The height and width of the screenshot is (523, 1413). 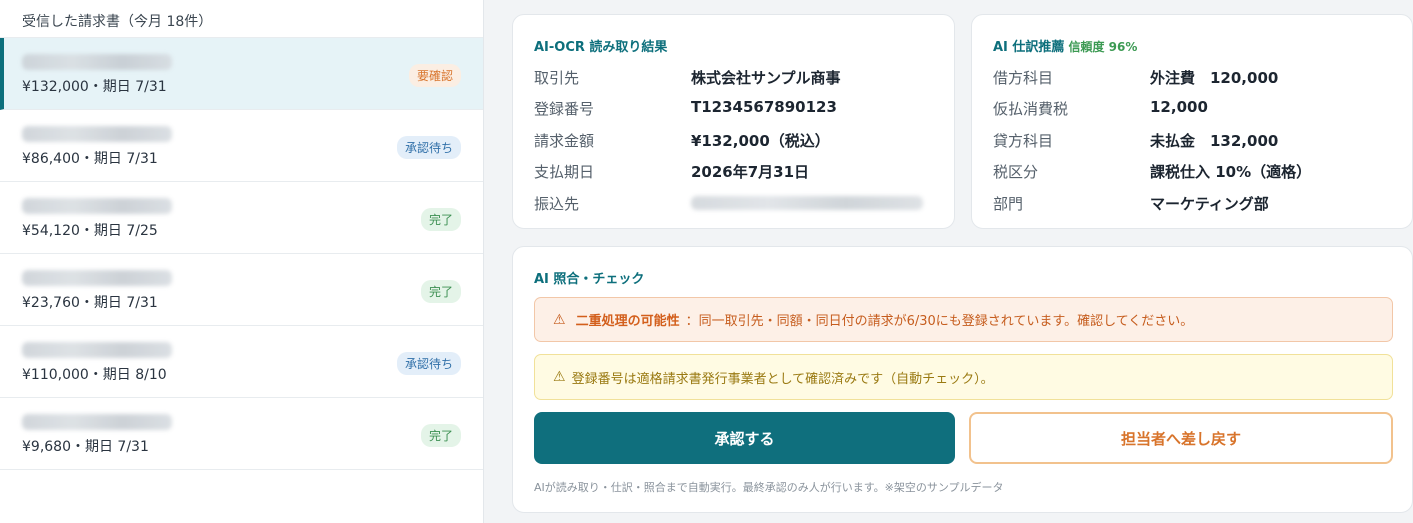 I want to click on registration-check-notice: ⚠ 登録番号は適格請求書発行事業者として確認済みです（自動チェック）。, so click(x=963, y=377).